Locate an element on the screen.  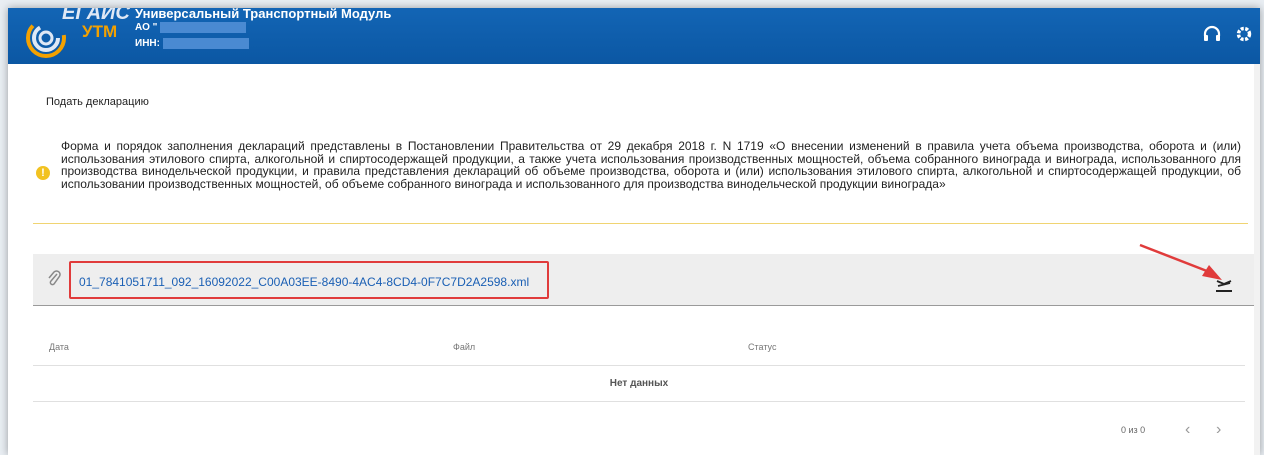
column-date-header: Дата is located at coordinates (59, 347).